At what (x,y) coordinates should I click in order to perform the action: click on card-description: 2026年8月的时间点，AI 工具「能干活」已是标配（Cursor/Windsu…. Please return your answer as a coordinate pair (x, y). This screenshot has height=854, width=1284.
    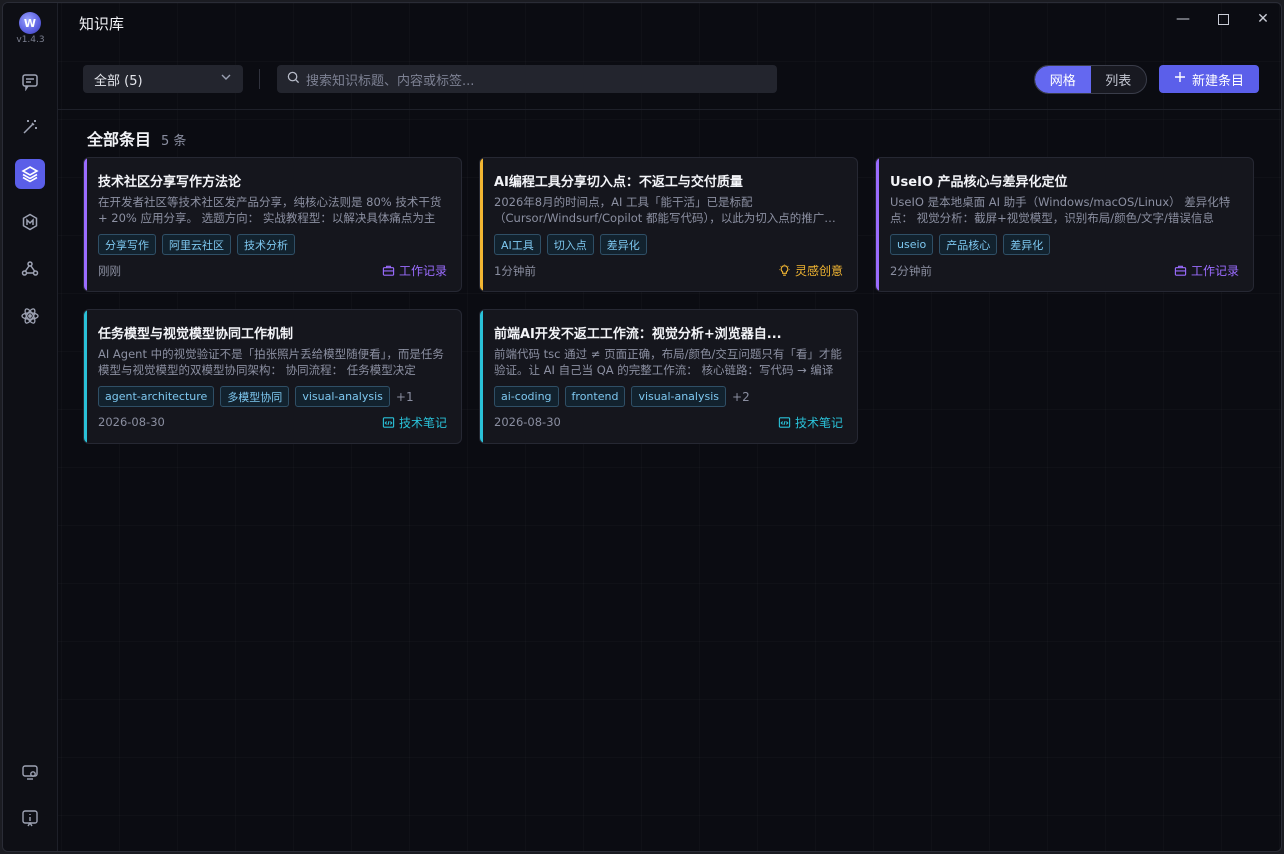
    Looking at the image, I should click on (665, 210).